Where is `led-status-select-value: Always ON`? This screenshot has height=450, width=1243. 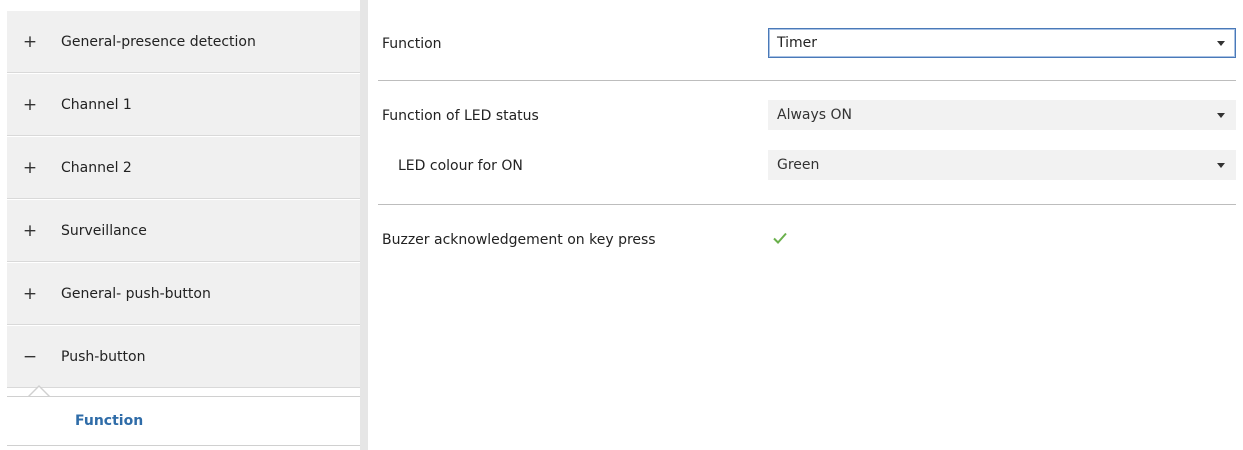
led-status-select-value: Always ON is located at coordinates (815, 115).